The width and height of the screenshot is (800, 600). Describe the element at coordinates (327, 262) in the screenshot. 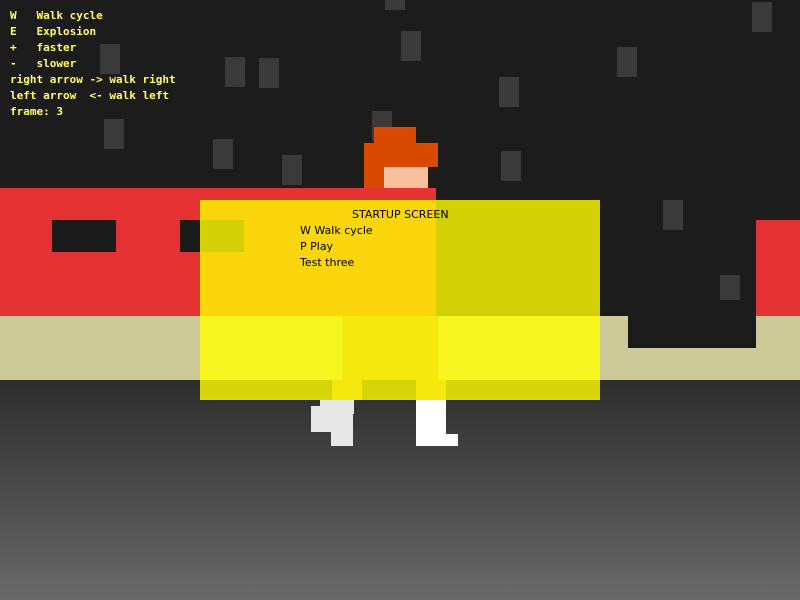

I see `menu-item-test-three: Test three` at that location.